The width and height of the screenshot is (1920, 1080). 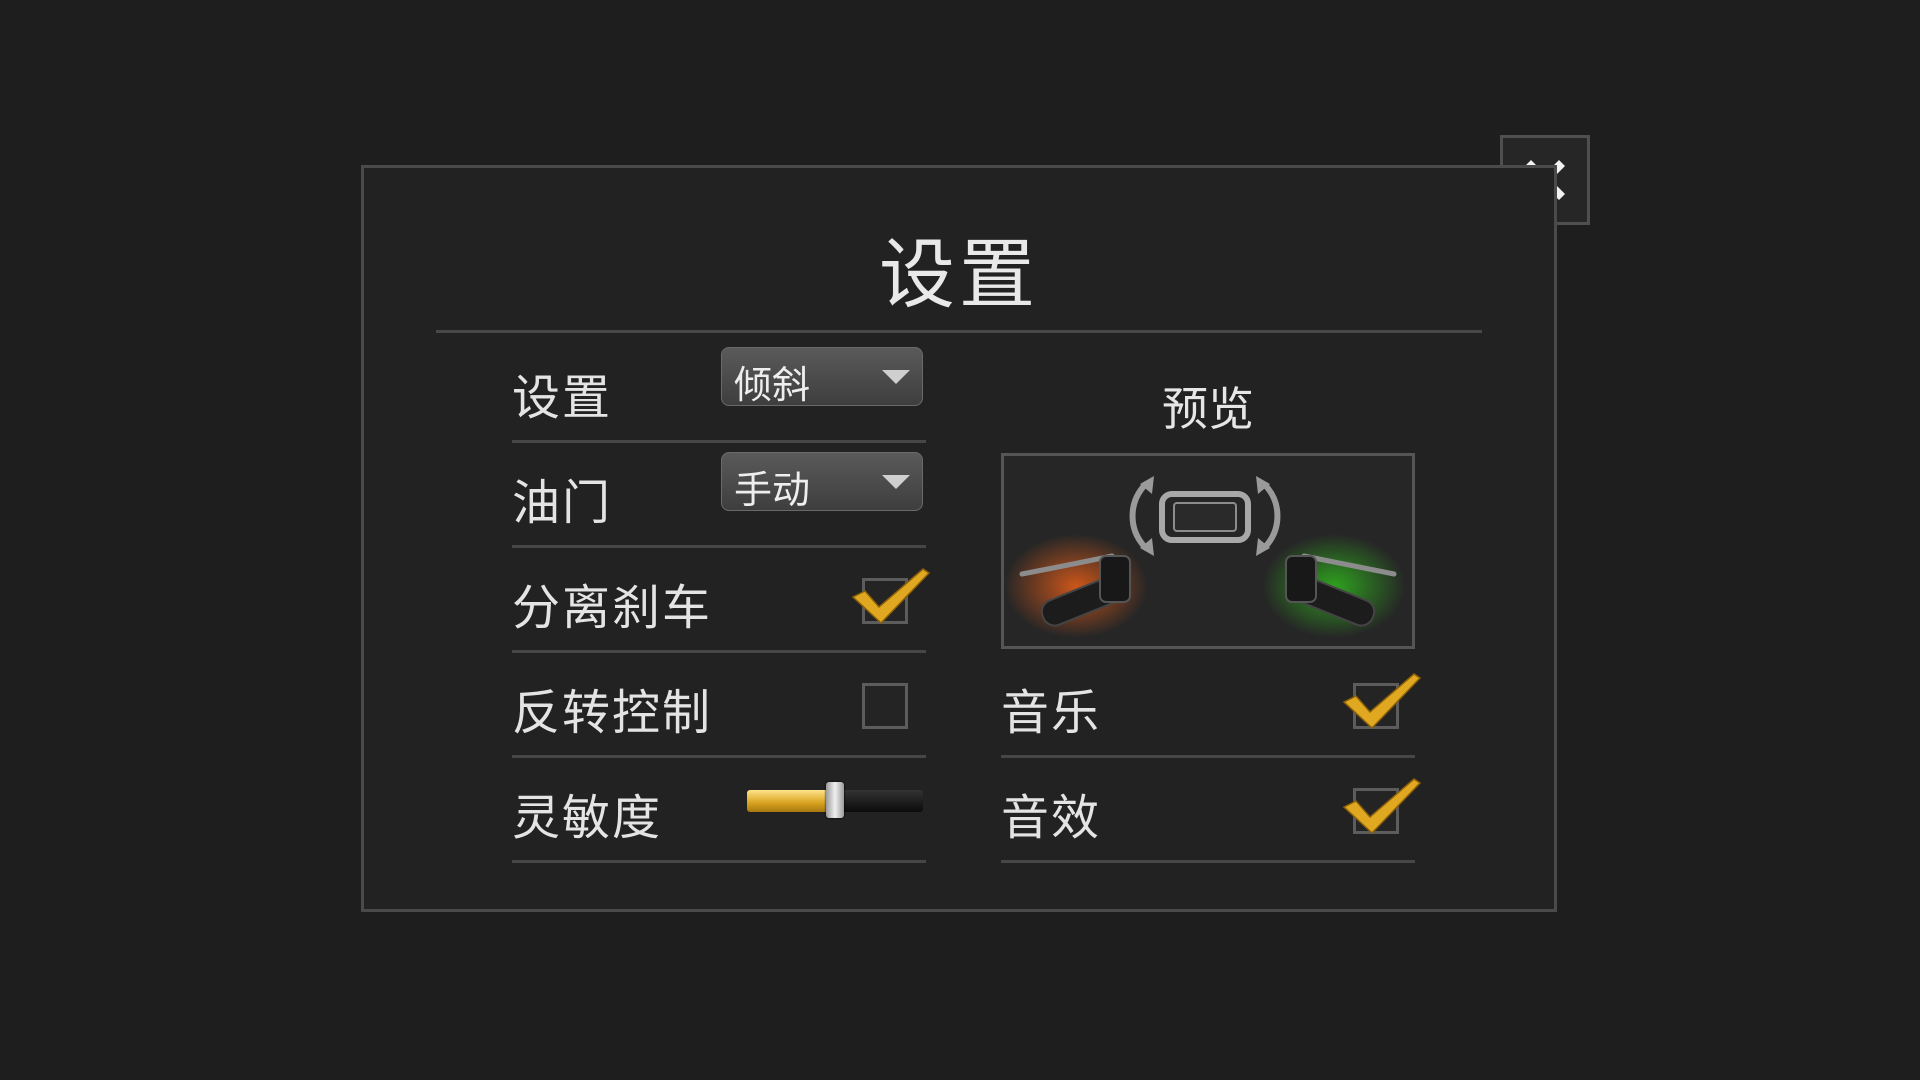 What do you see at coordinates (562, 398) in the screenshot?
I see `control-mode-label: 设置` at bounding box center [562, 398].